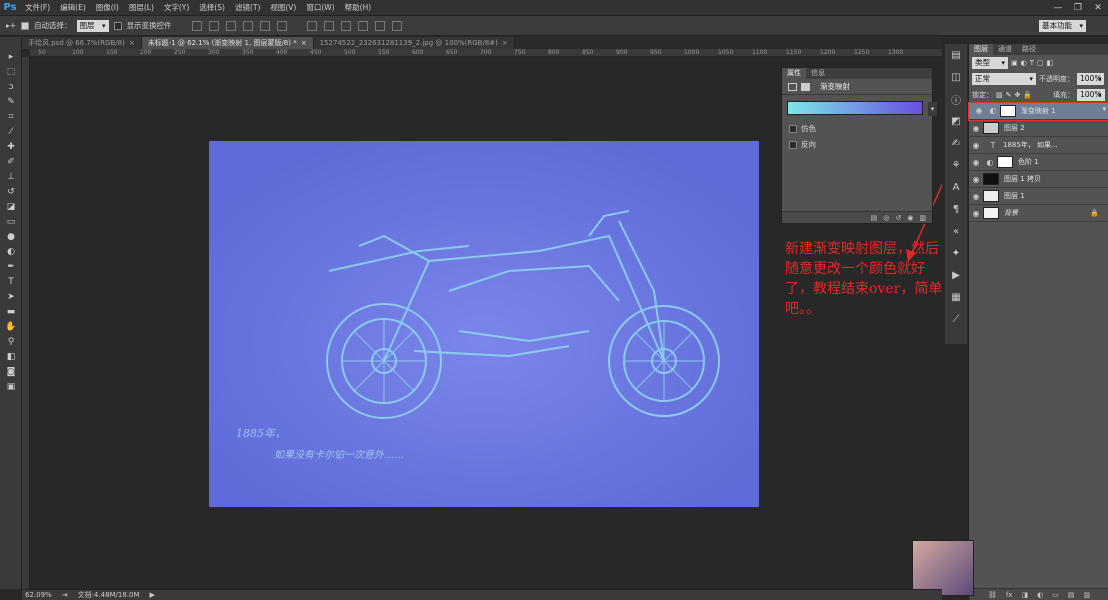  Describe the element at coordinates (11, 86) in the screenshot. I see `lasso-tool-icon: ↄ` at that location.